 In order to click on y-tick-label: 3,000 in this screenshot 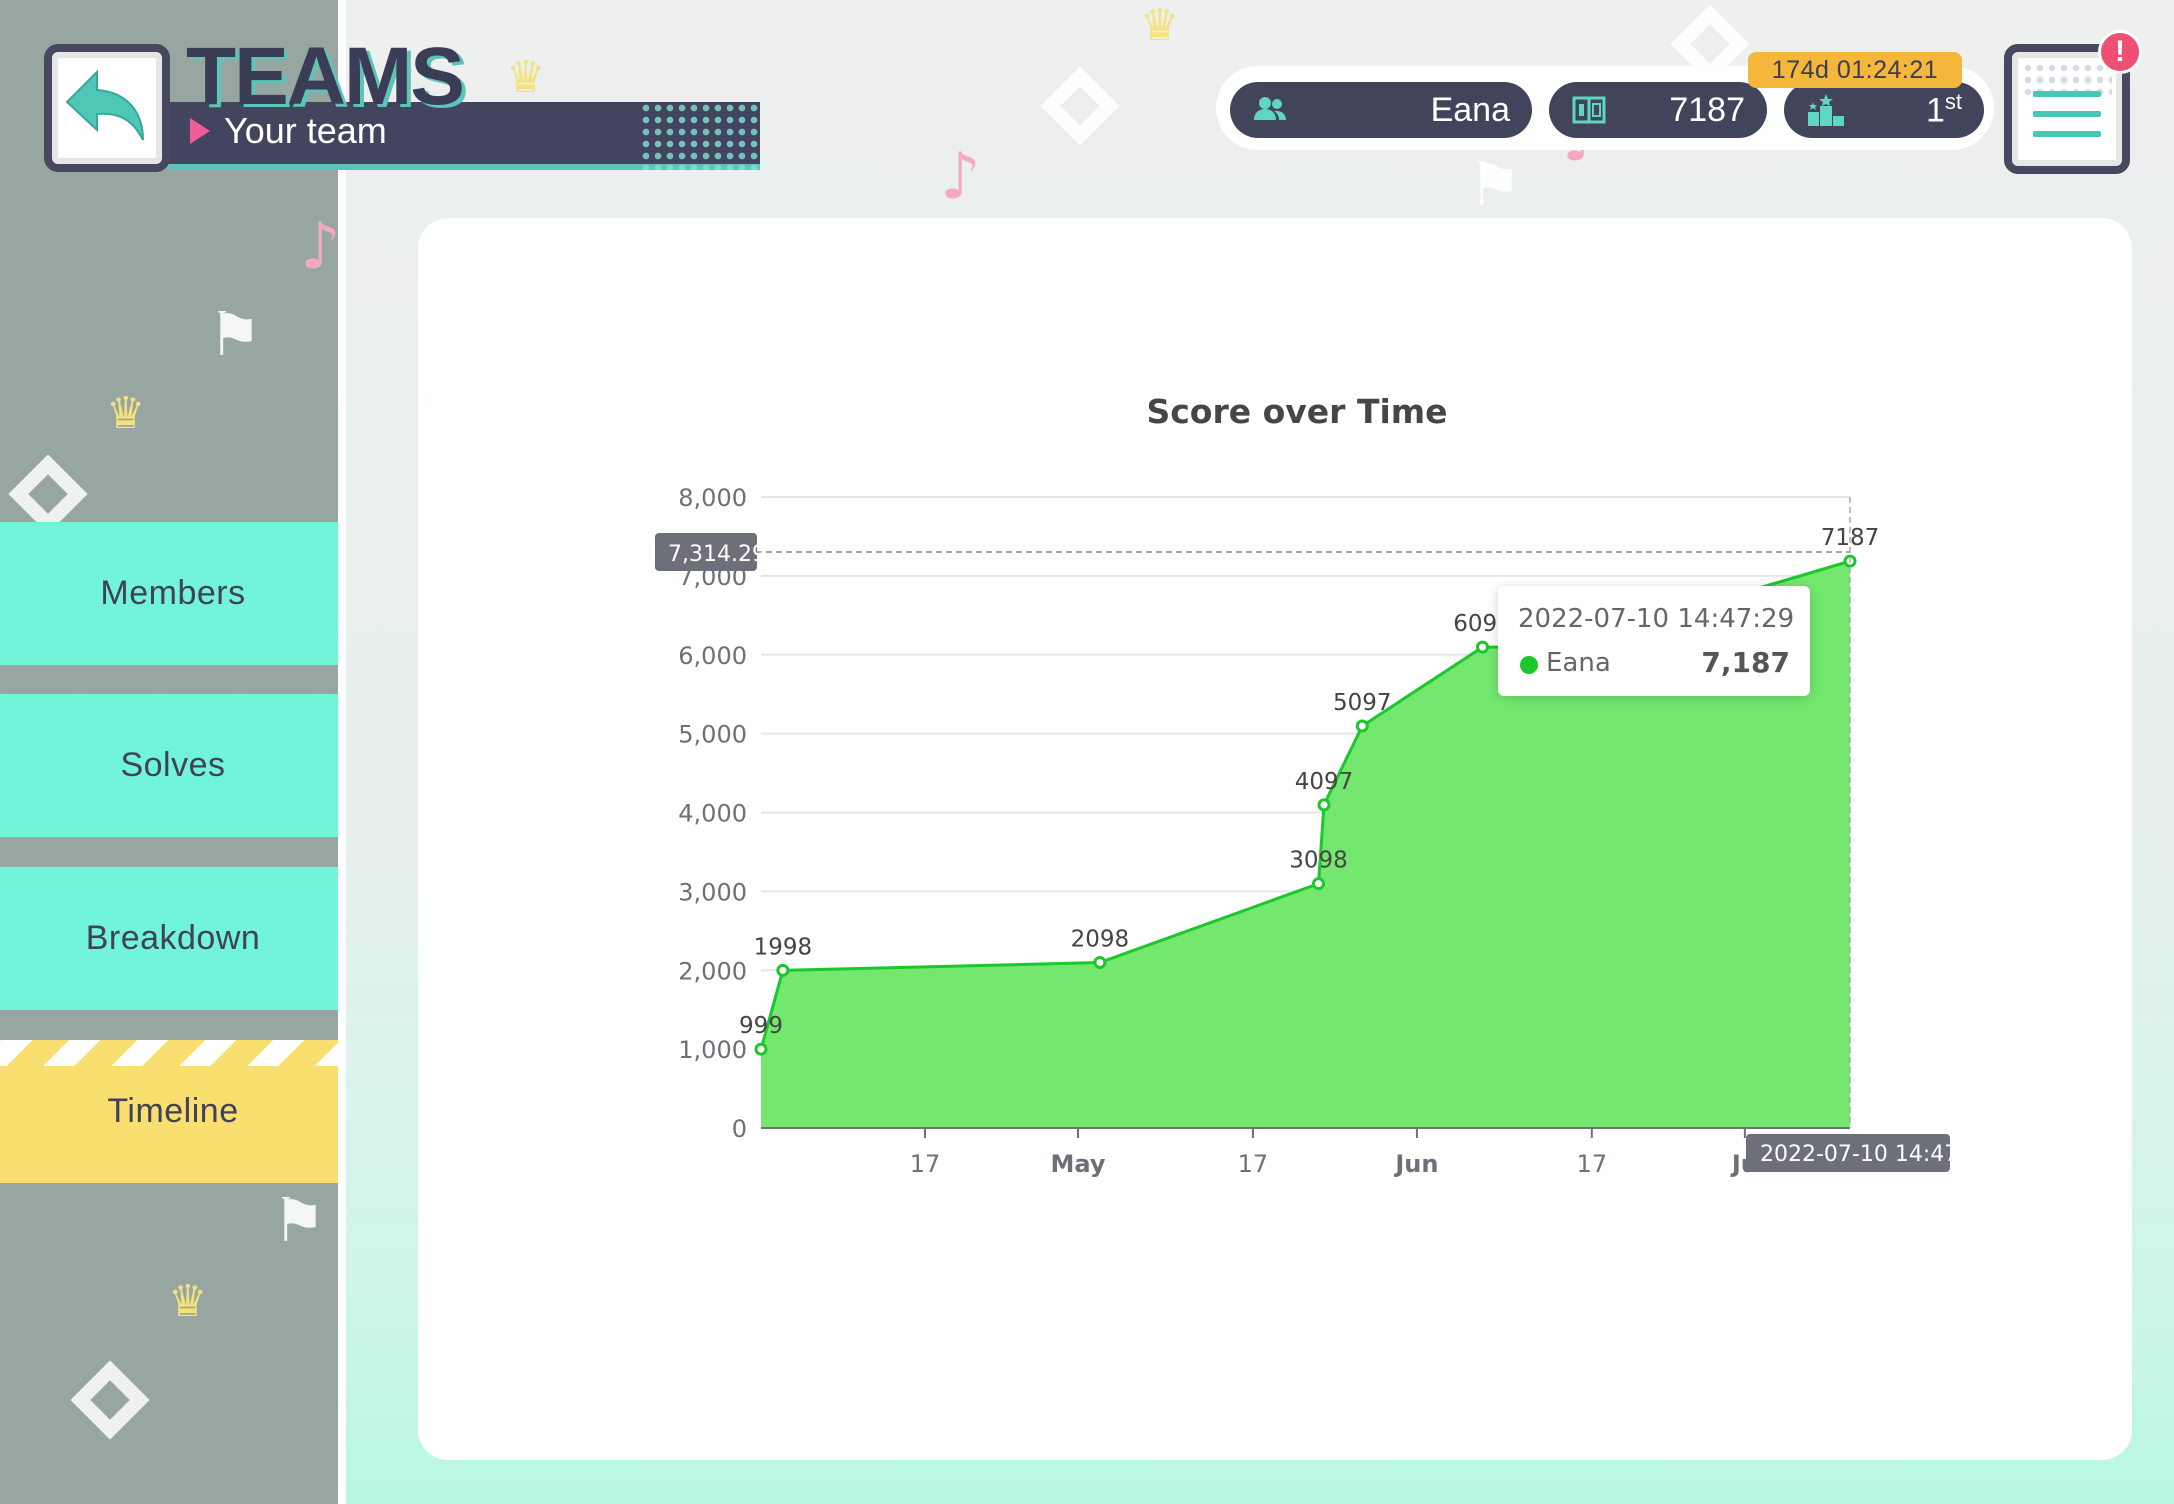, I will do `click(712, 892)`.